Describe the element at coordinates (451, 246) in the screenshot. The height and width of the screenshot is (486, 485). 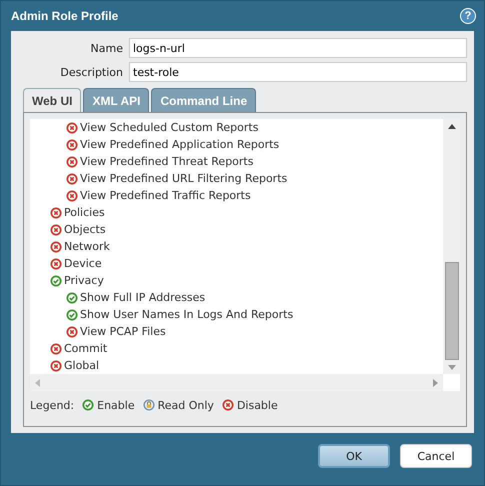
I see `scrollbar` at that location.